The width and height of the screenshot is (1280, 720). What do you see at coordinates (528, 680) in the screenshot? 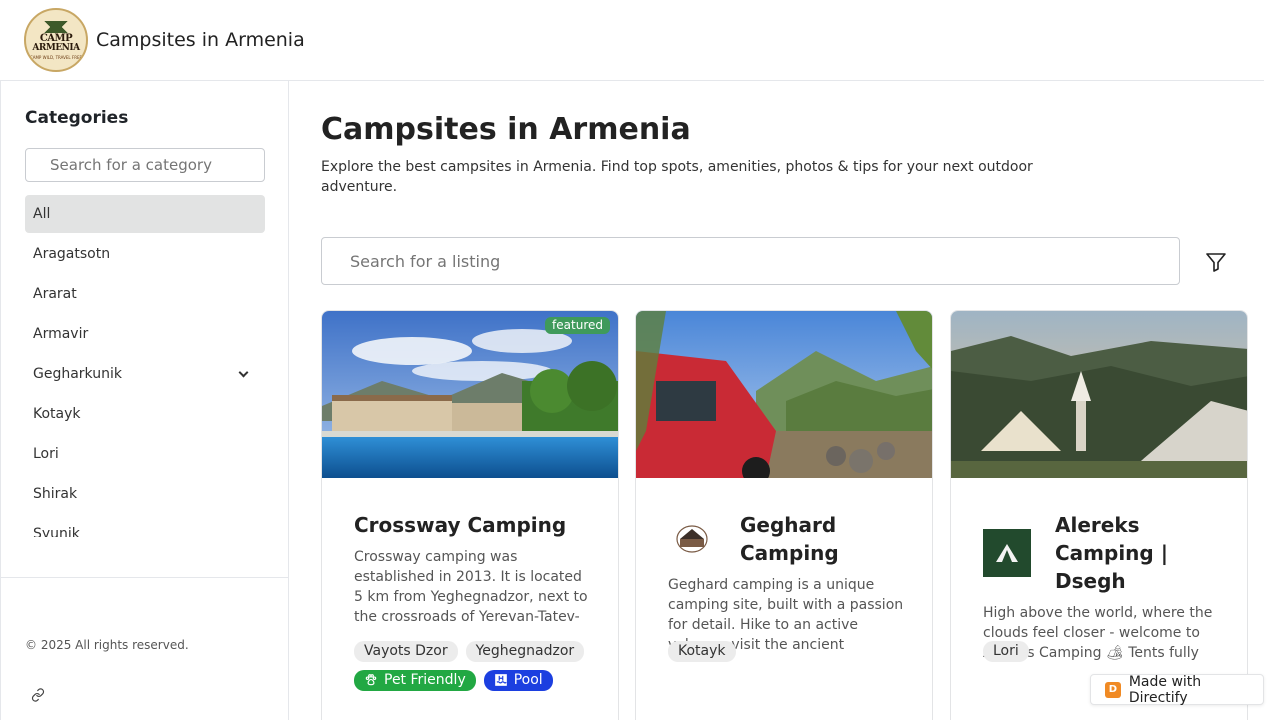
I see `feature-label: Pool` at bounding box center [528, 680].